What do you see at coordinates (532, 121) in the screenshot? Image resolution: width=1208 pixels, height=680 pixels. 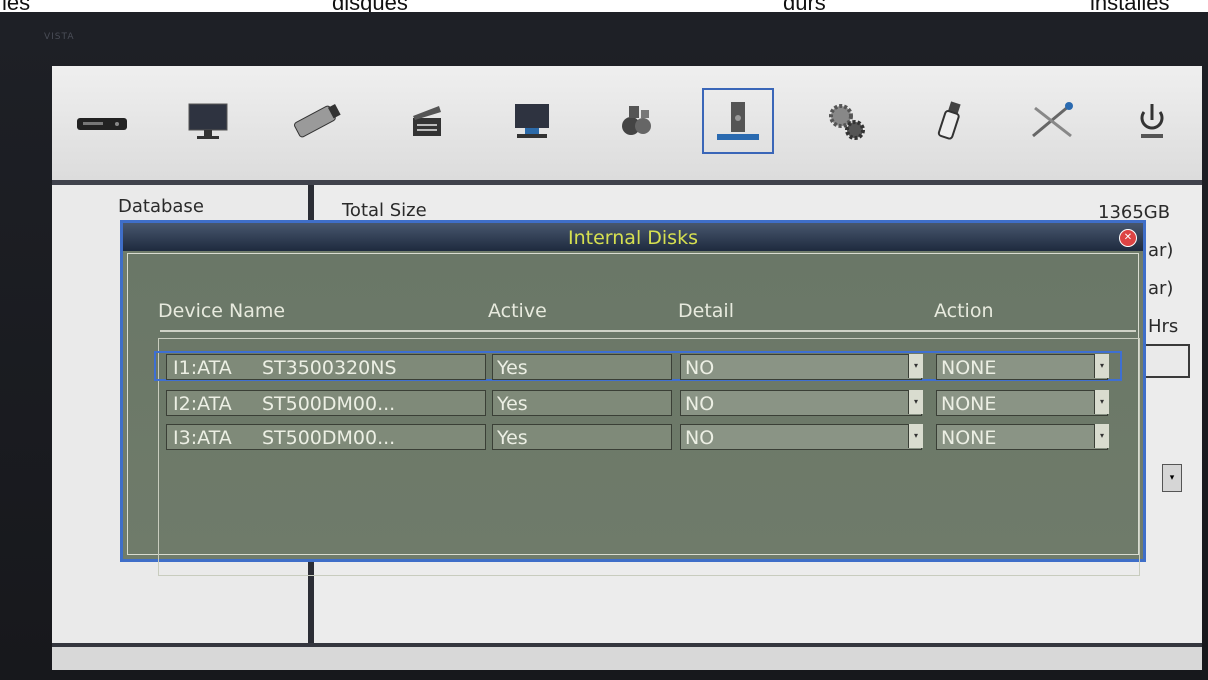 I see `display-icon` at bounding box center [532, 121].